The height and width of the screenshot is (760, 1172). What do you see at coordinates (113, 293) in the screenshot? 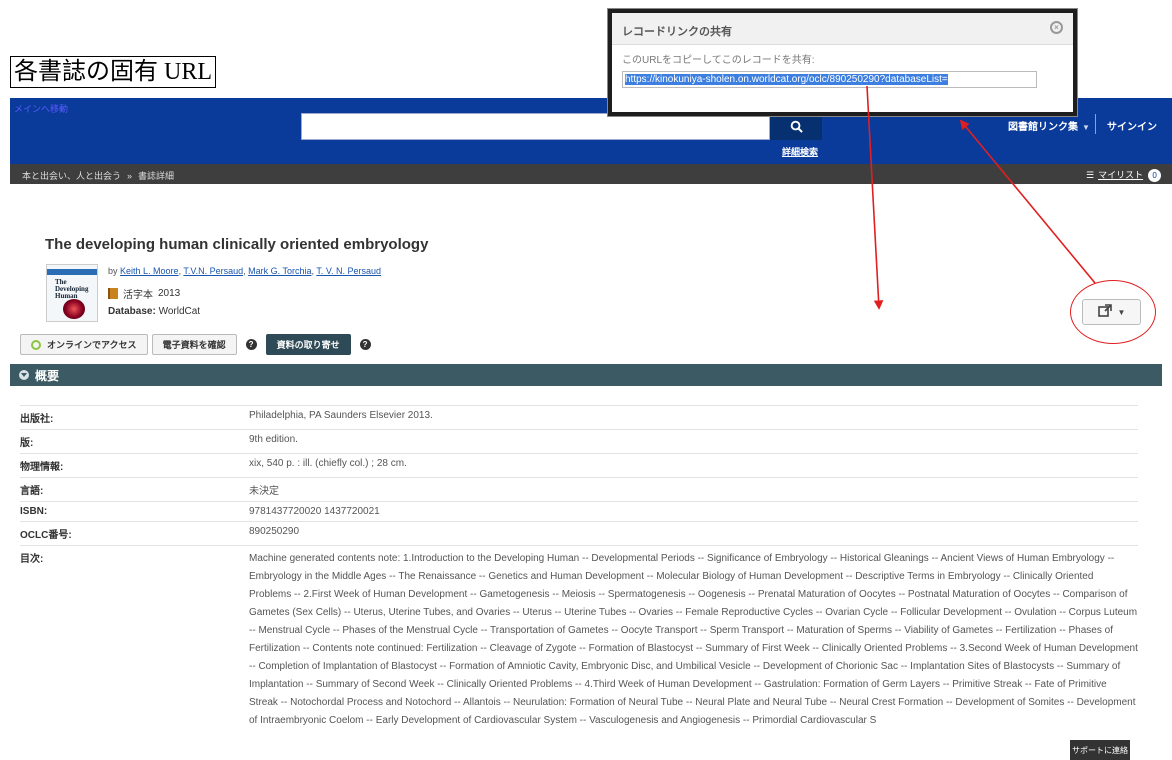
I see `book-icon` at bounding box center [113, 293].